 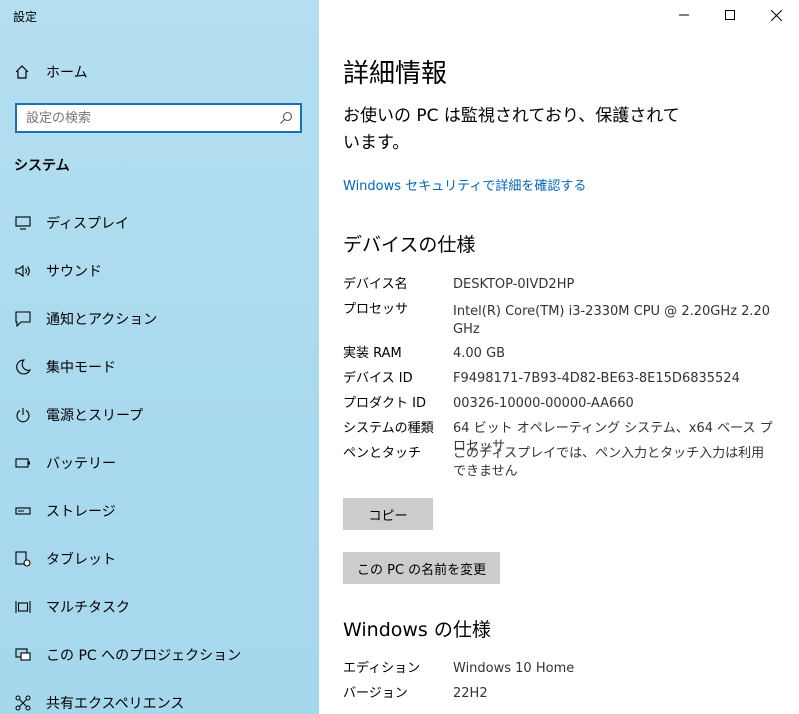 I want to click on home-label: ホーム, so click(x=67, y=73).